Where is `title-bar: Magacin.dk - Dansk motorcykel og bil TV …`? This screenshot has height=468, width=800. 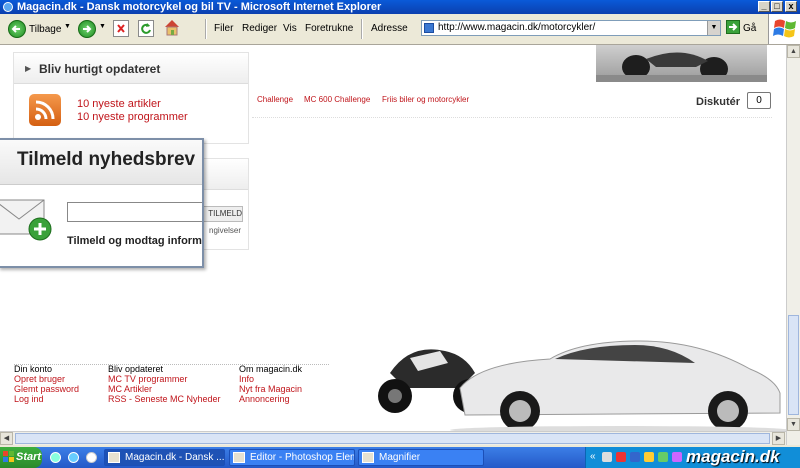
title-bar: Magacin.dk - Dansk motorcykel og bil TV … is located at coordinates (400, 7).